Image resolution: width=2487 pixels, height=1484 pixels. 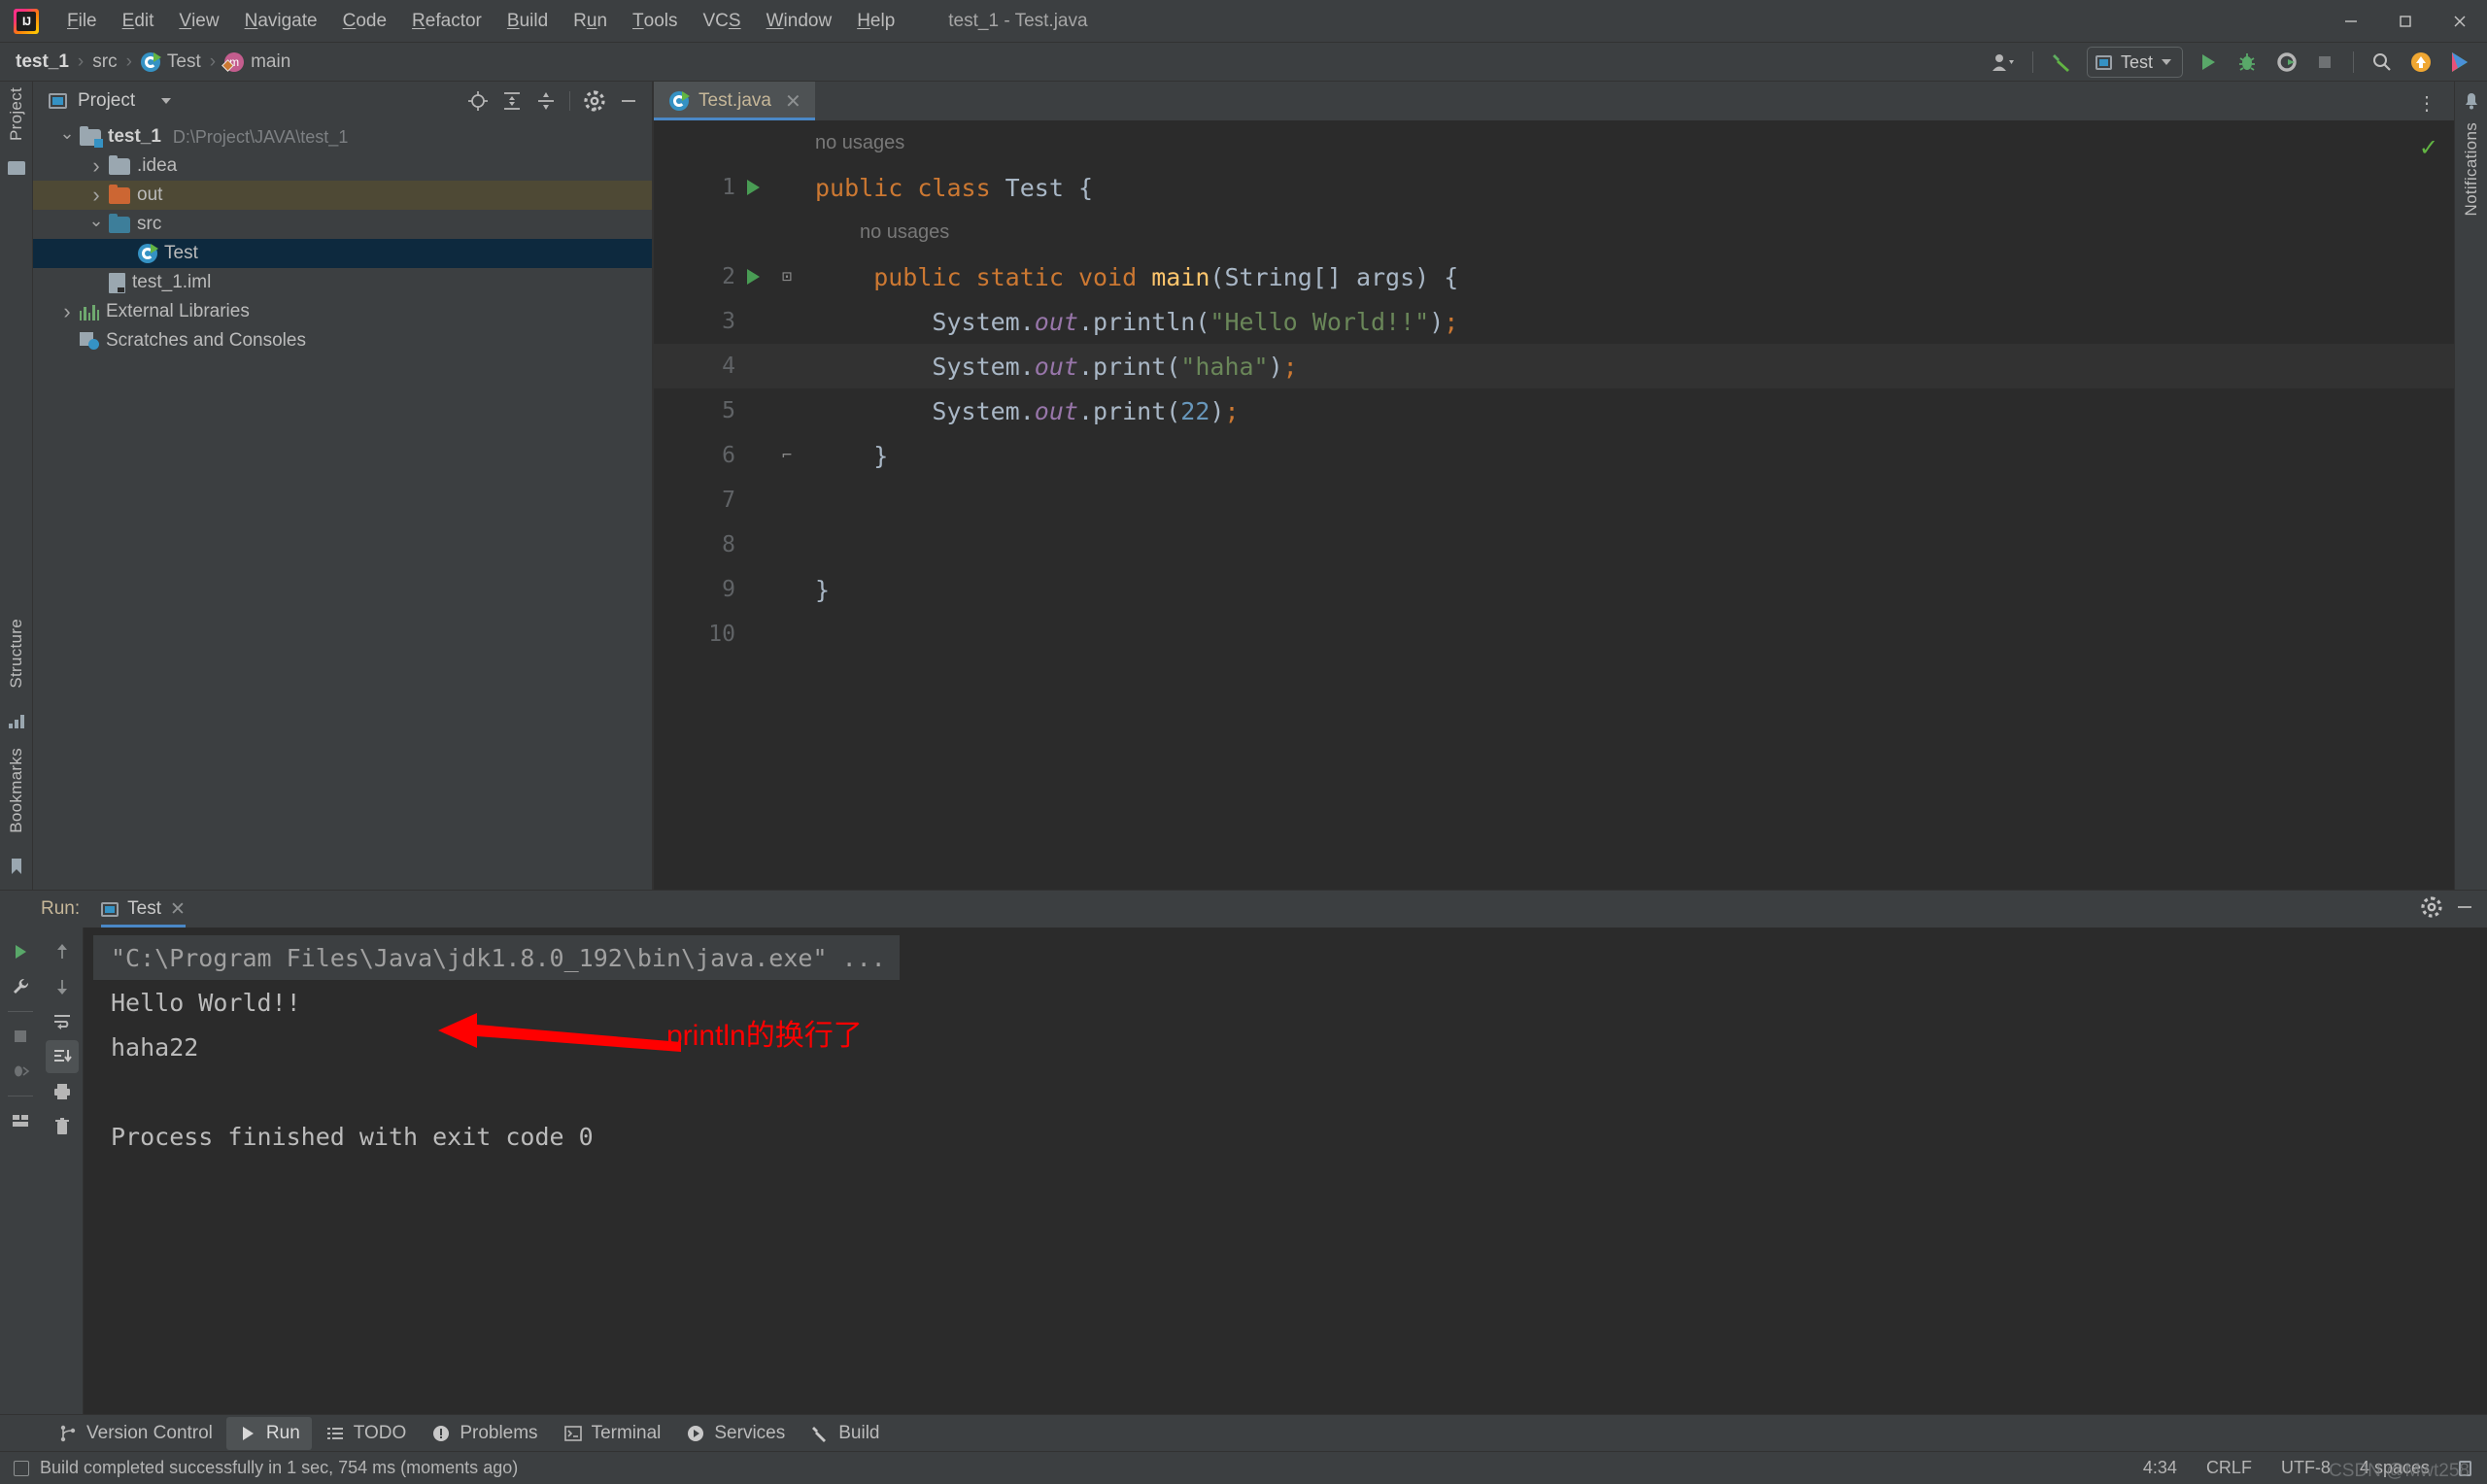 What do you see at coordinates (16, 117) in the screenshot?
I see `rail-label-project: Project` at bounding box center [16, 117].